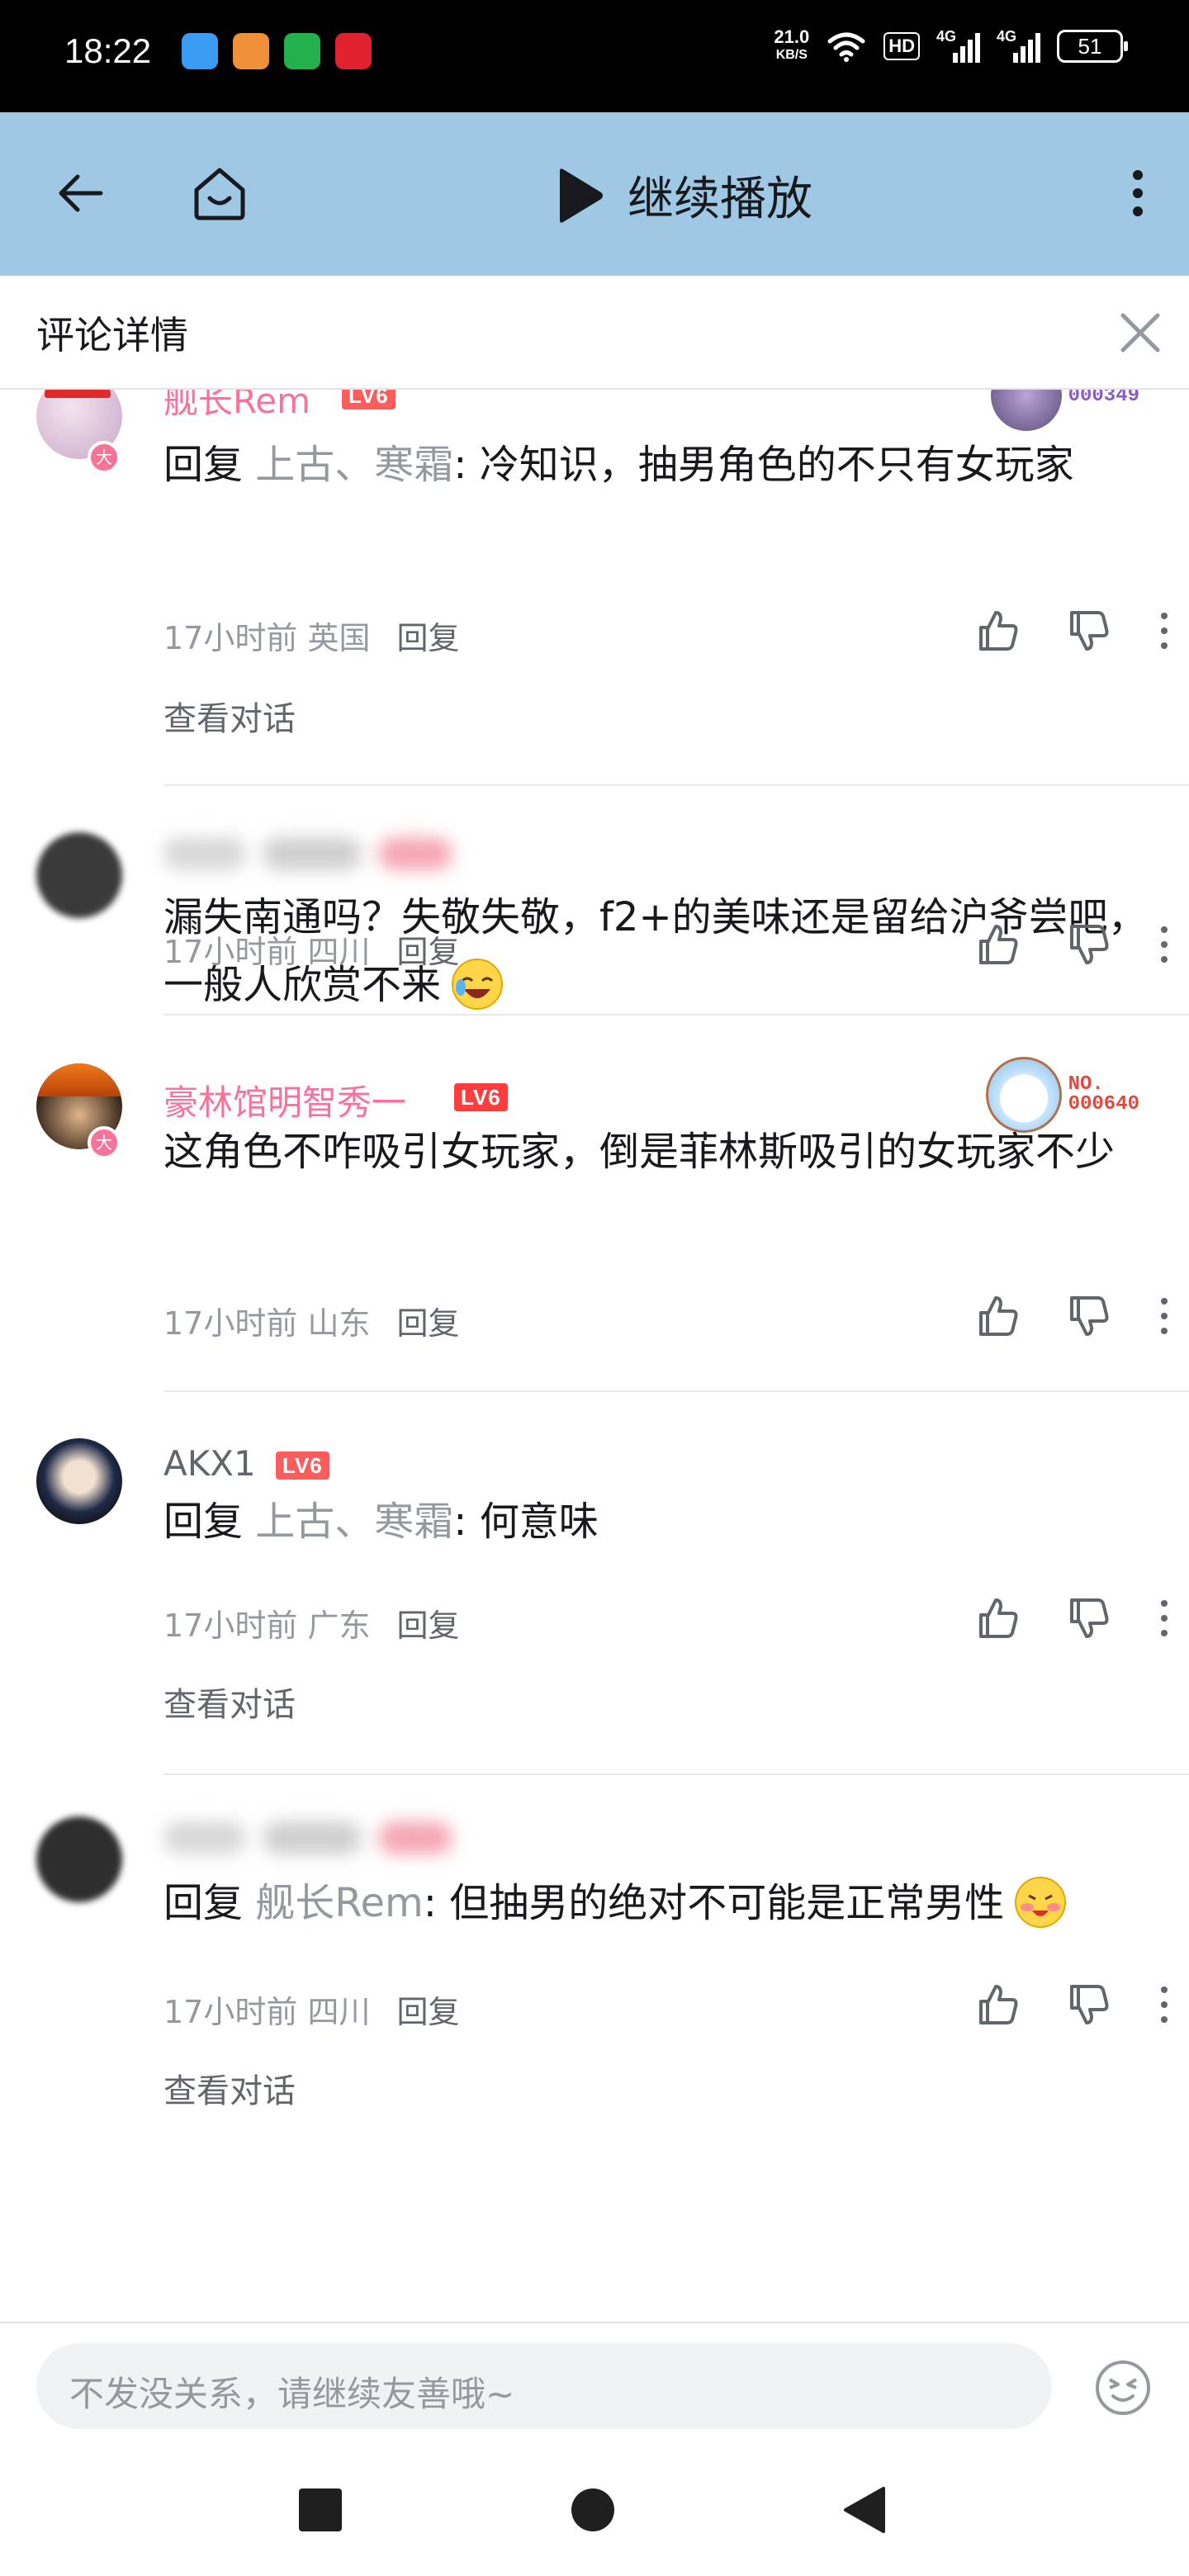  I want to click on red-app-icon, so click(353, 51).